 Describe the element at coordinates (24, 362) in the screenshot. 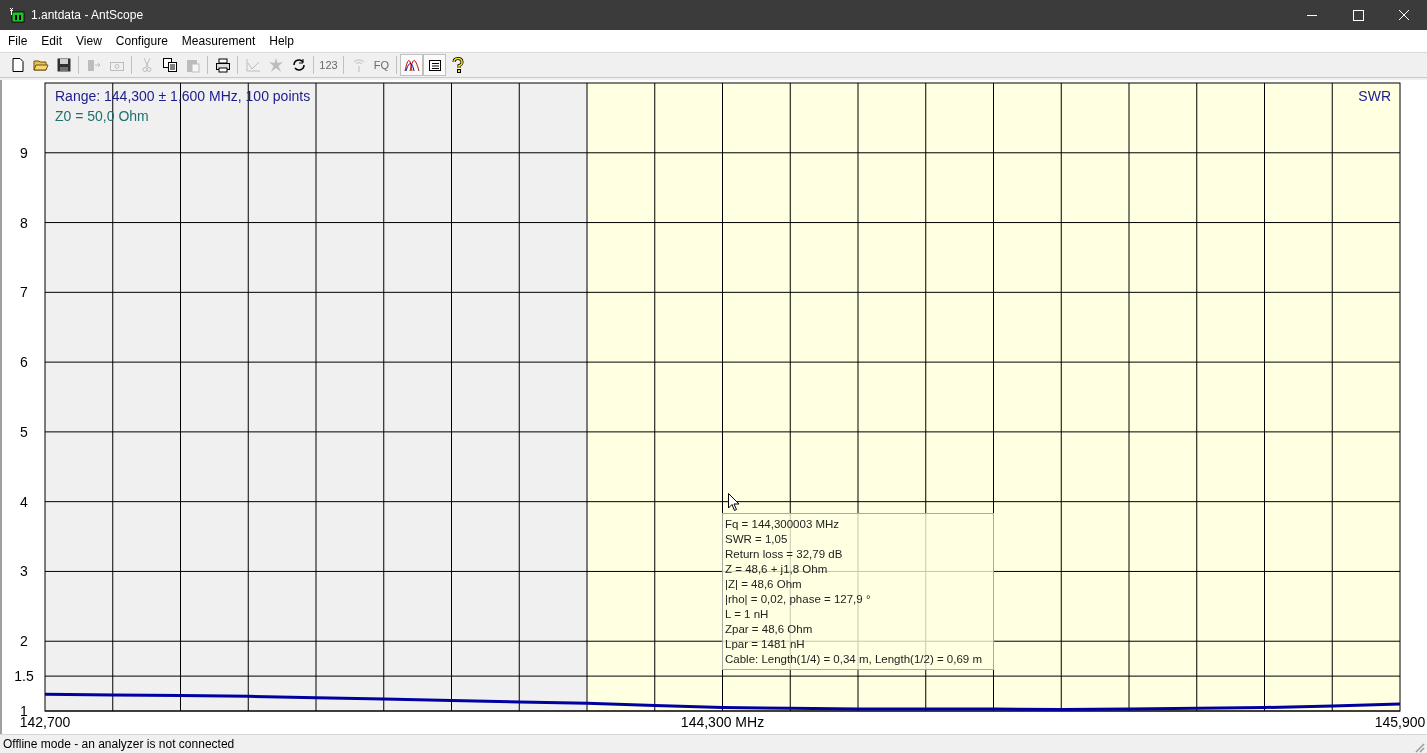

I see `y-axis-label: 6` at that location.